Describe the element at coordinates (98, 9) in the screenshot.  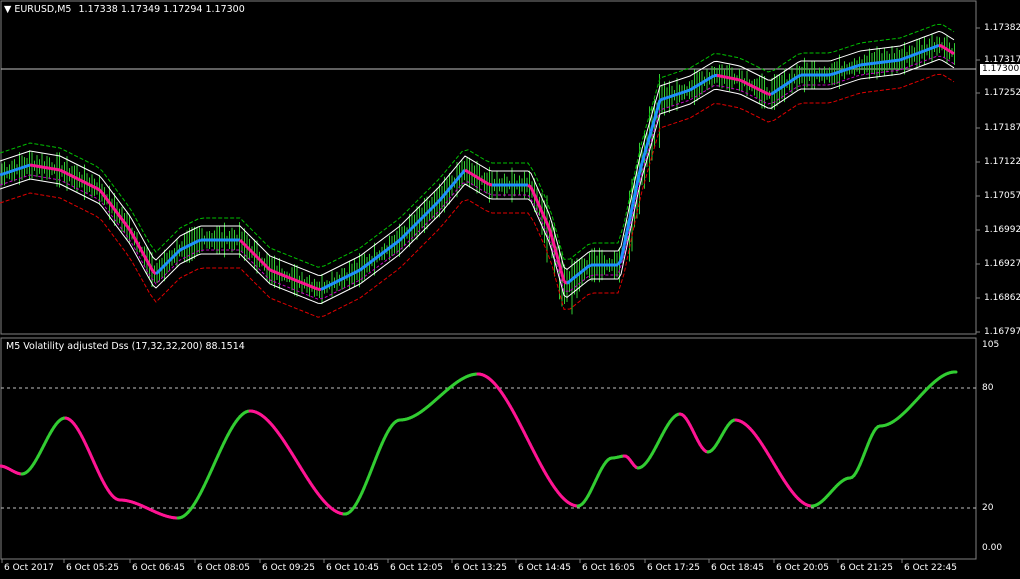
I see `open-value: 1.17338` at that location.